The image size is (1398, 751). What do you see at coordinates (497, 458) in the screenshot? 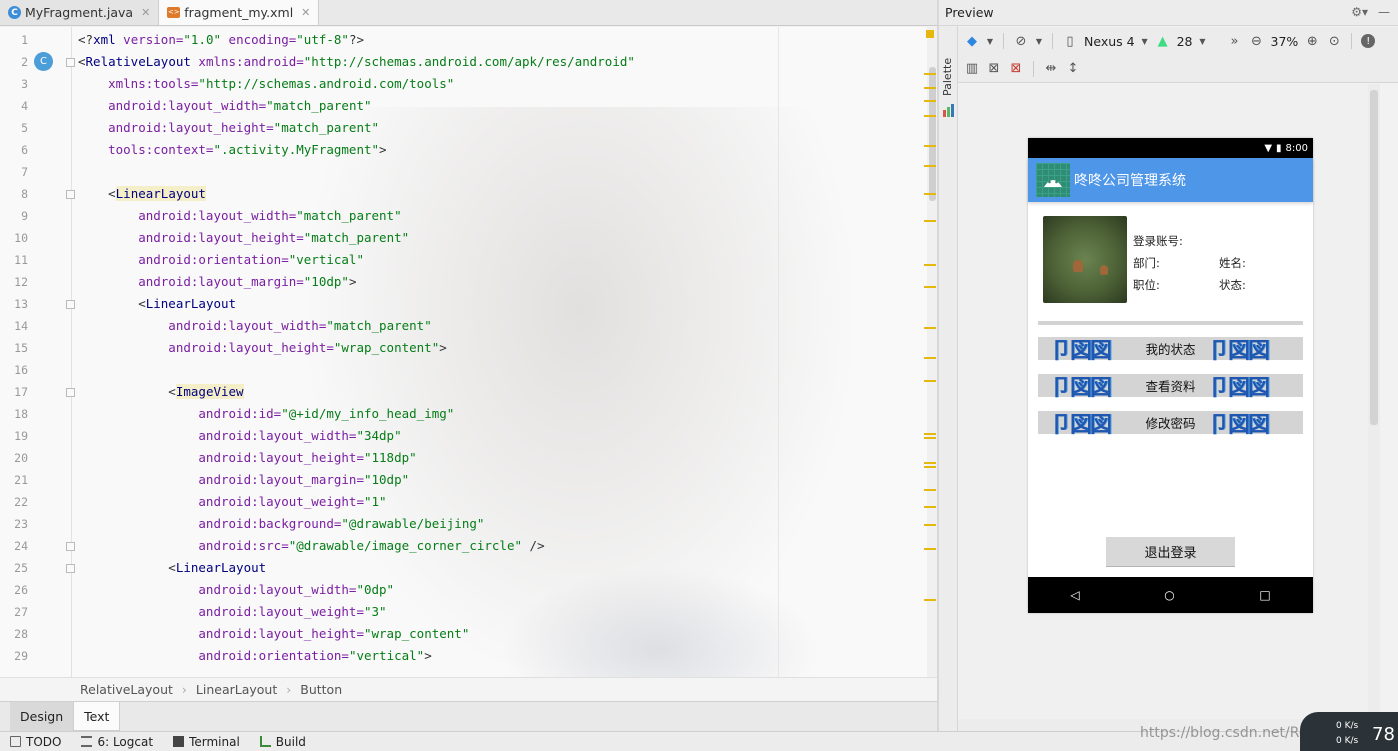
I see `code-line: android:layout_height="118dp"` at bounding box center [497, 458].